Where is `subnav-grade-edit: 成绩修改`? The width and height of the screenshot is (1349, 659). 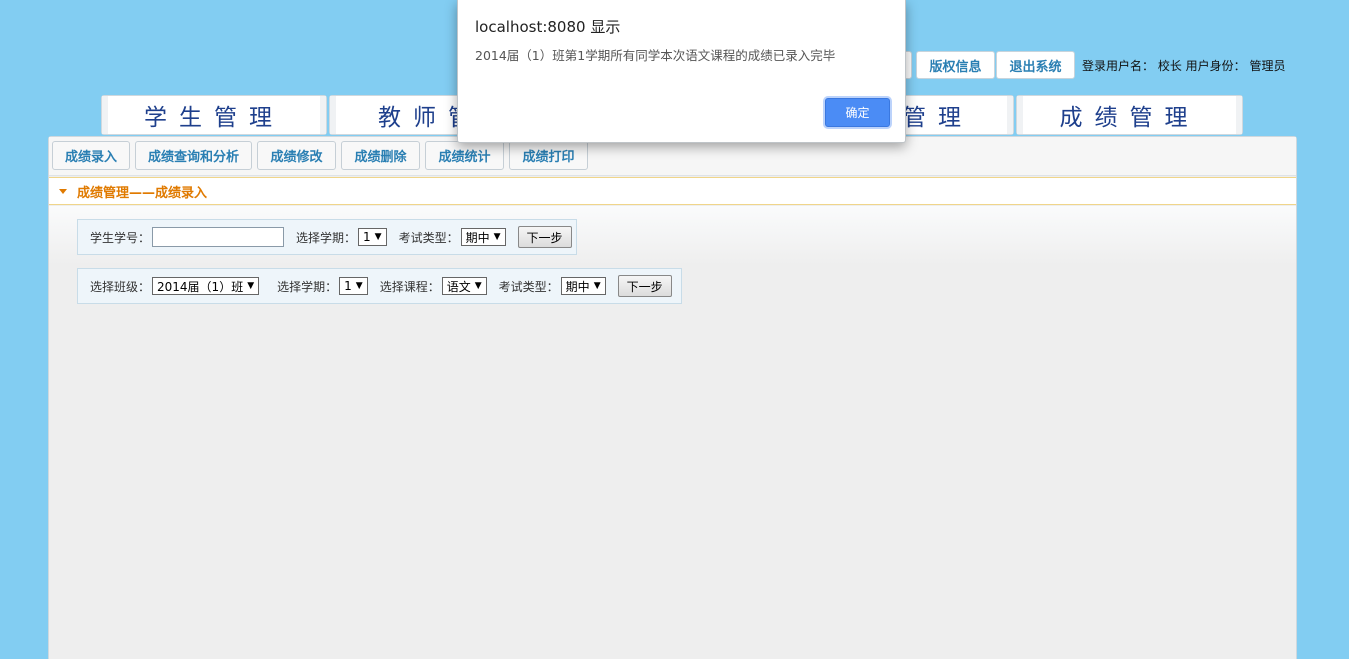
subnav-grade-edit: 成绩修改 is located at coordinates (296, 155).